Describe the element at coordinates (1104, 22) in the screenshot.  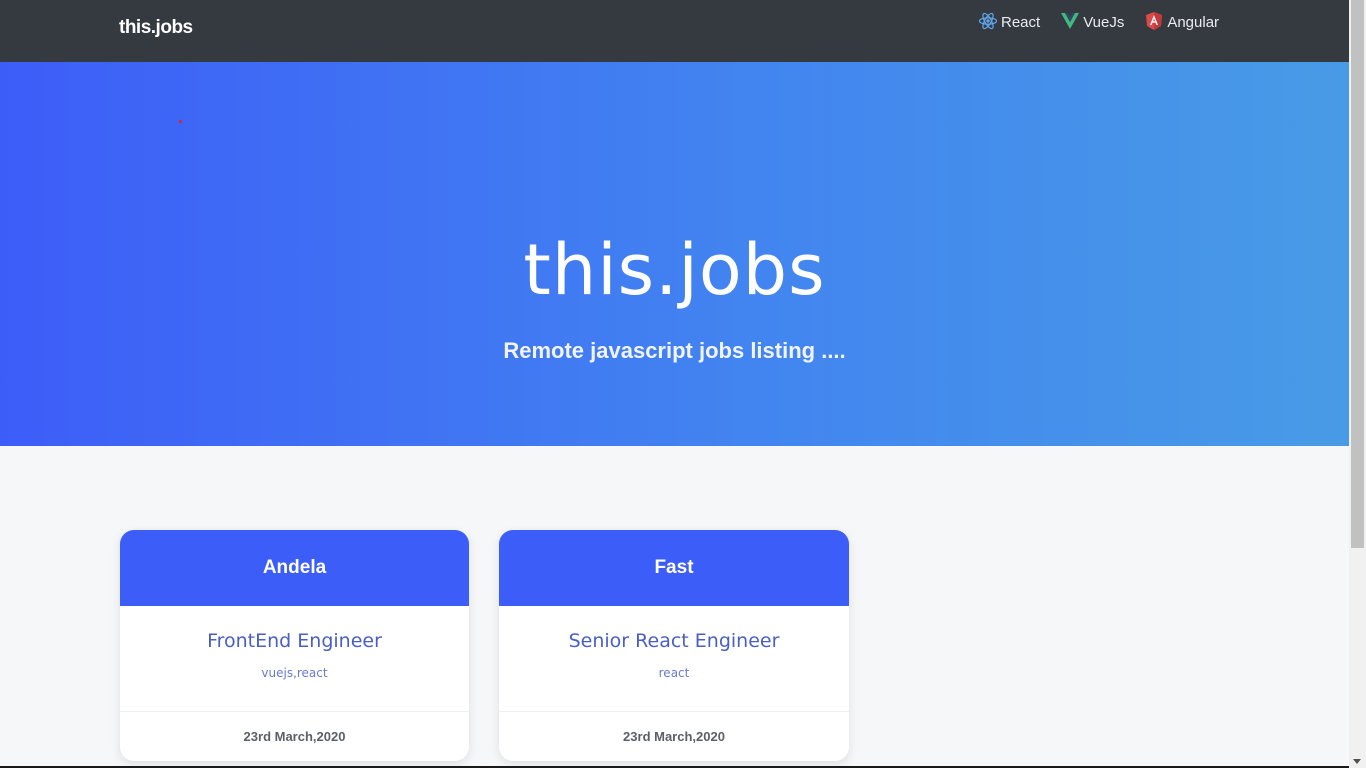
I see `nav-link-label: VueJs` at that location.